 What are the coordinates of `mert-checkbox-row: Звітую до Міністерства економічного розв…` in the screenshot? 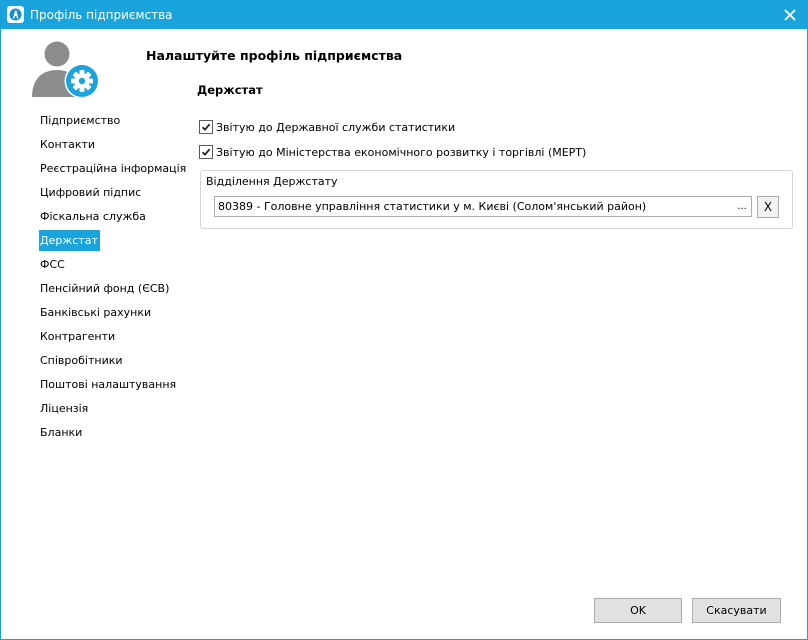 It's located at (392, 152).